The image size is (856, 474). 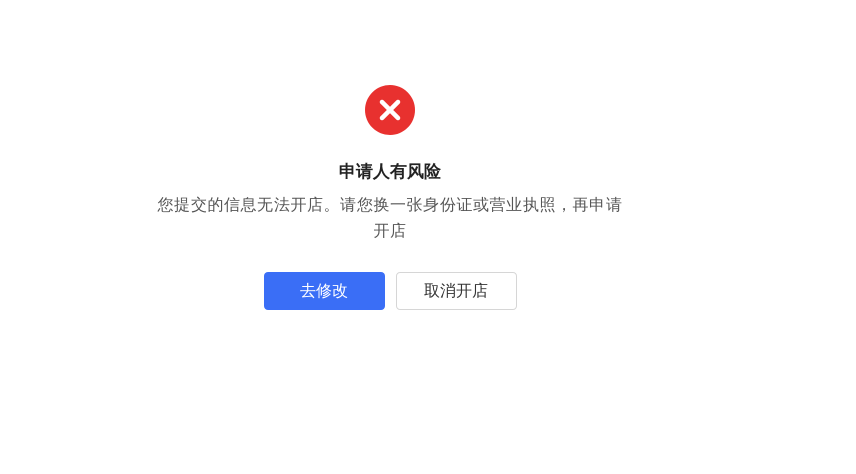 What do you see at coordinates (390, 172) in the screenshot?
I see `result-title: 申请人有风险` at bounding box center [390, 172].